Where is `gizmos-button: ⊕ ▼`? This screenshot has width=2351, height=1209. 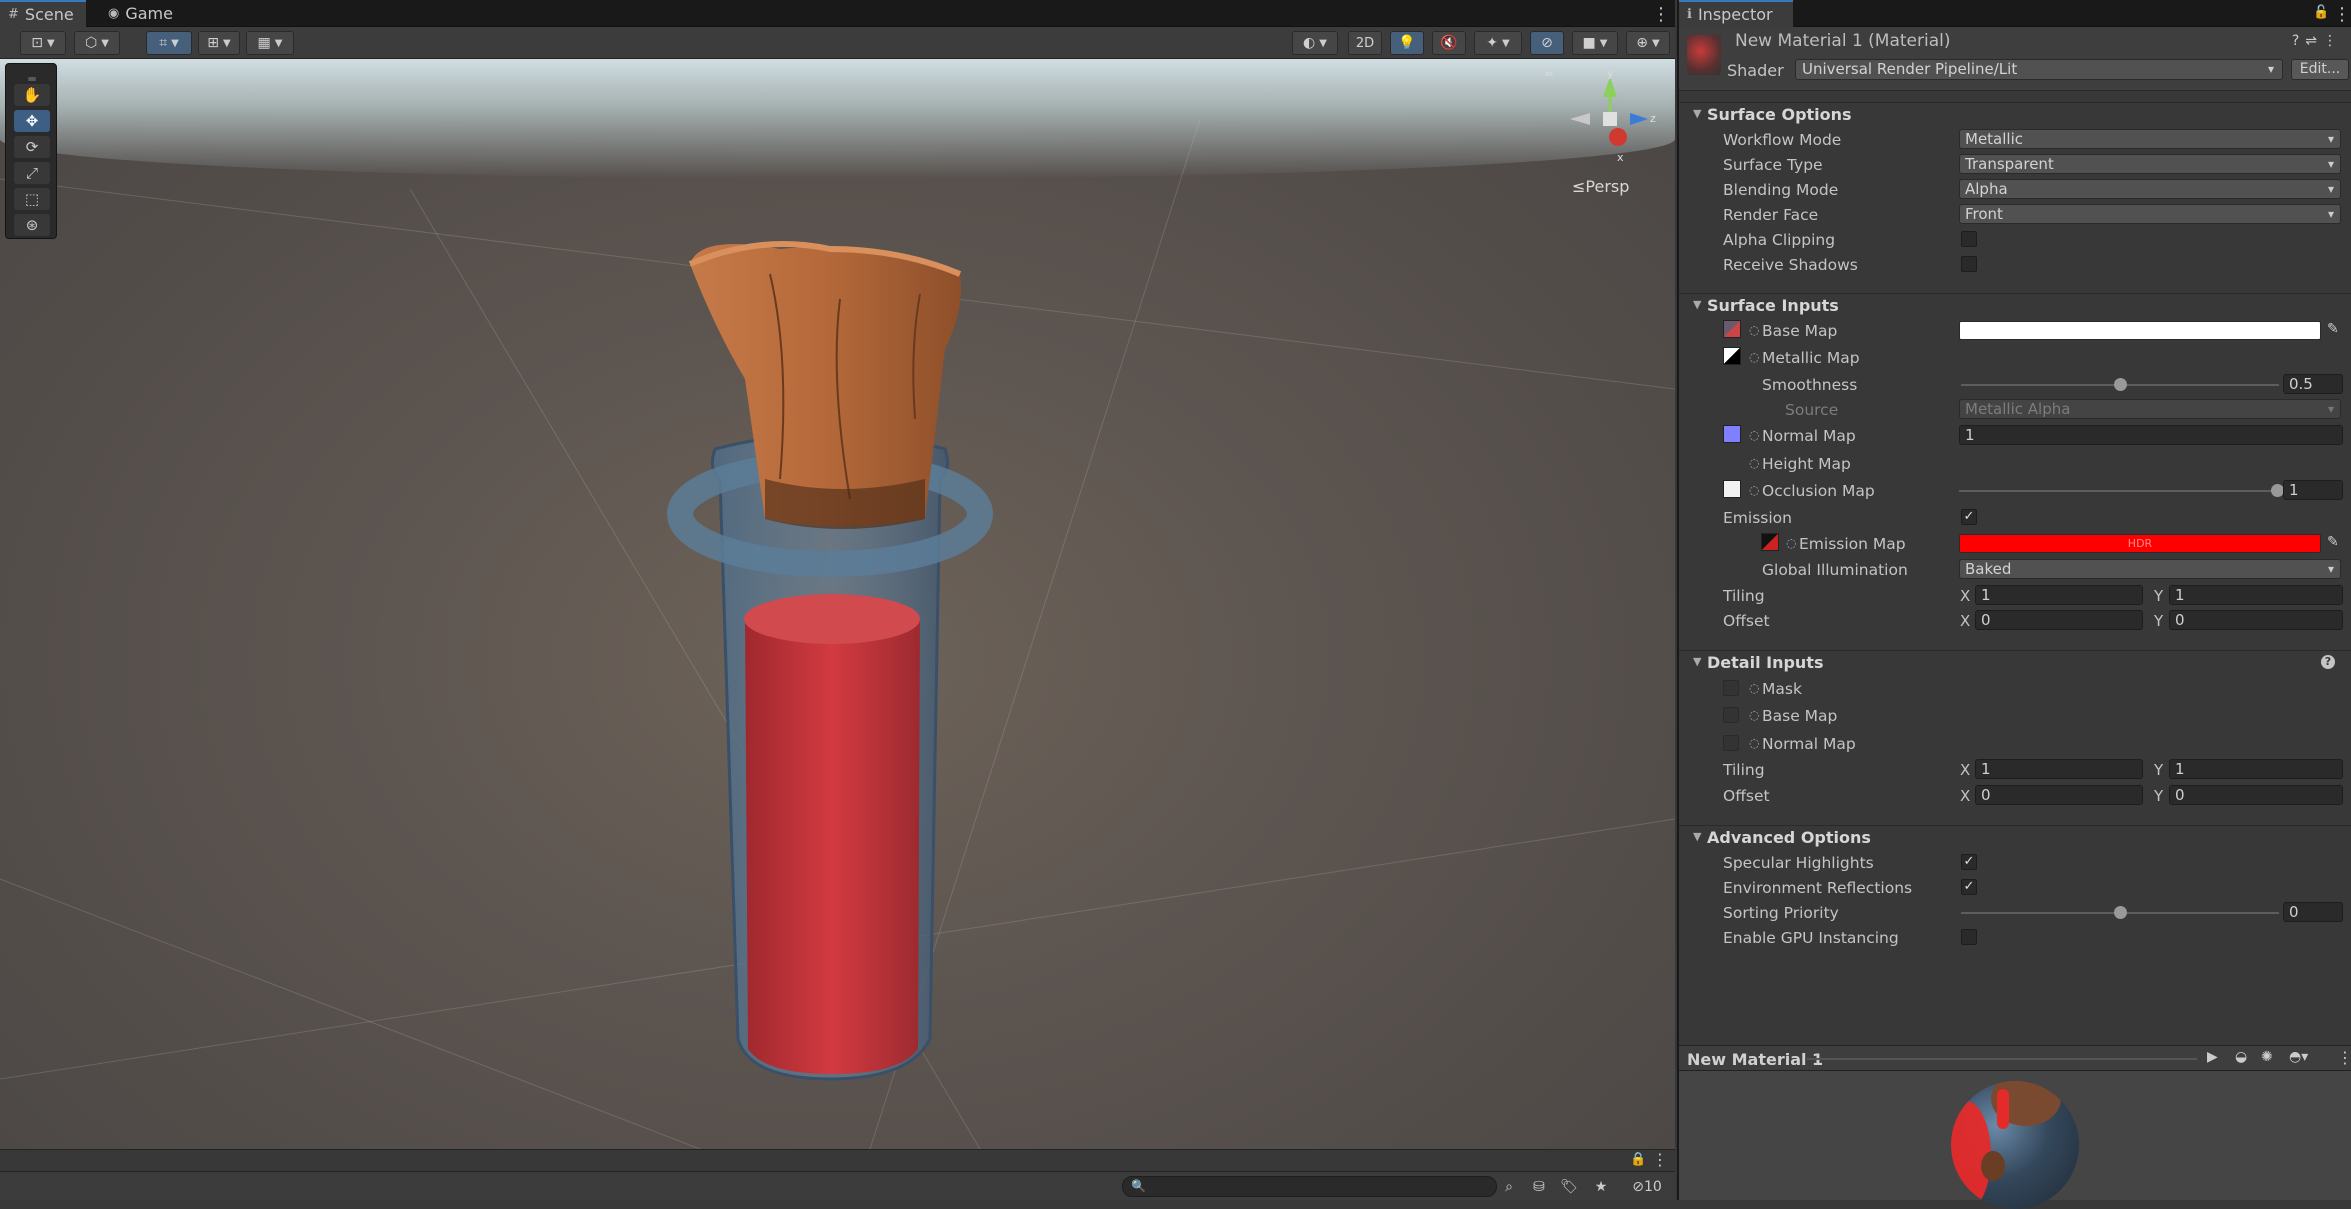 gizmos-button: ⊕ ▼ is located at coordinates (1648, 43).